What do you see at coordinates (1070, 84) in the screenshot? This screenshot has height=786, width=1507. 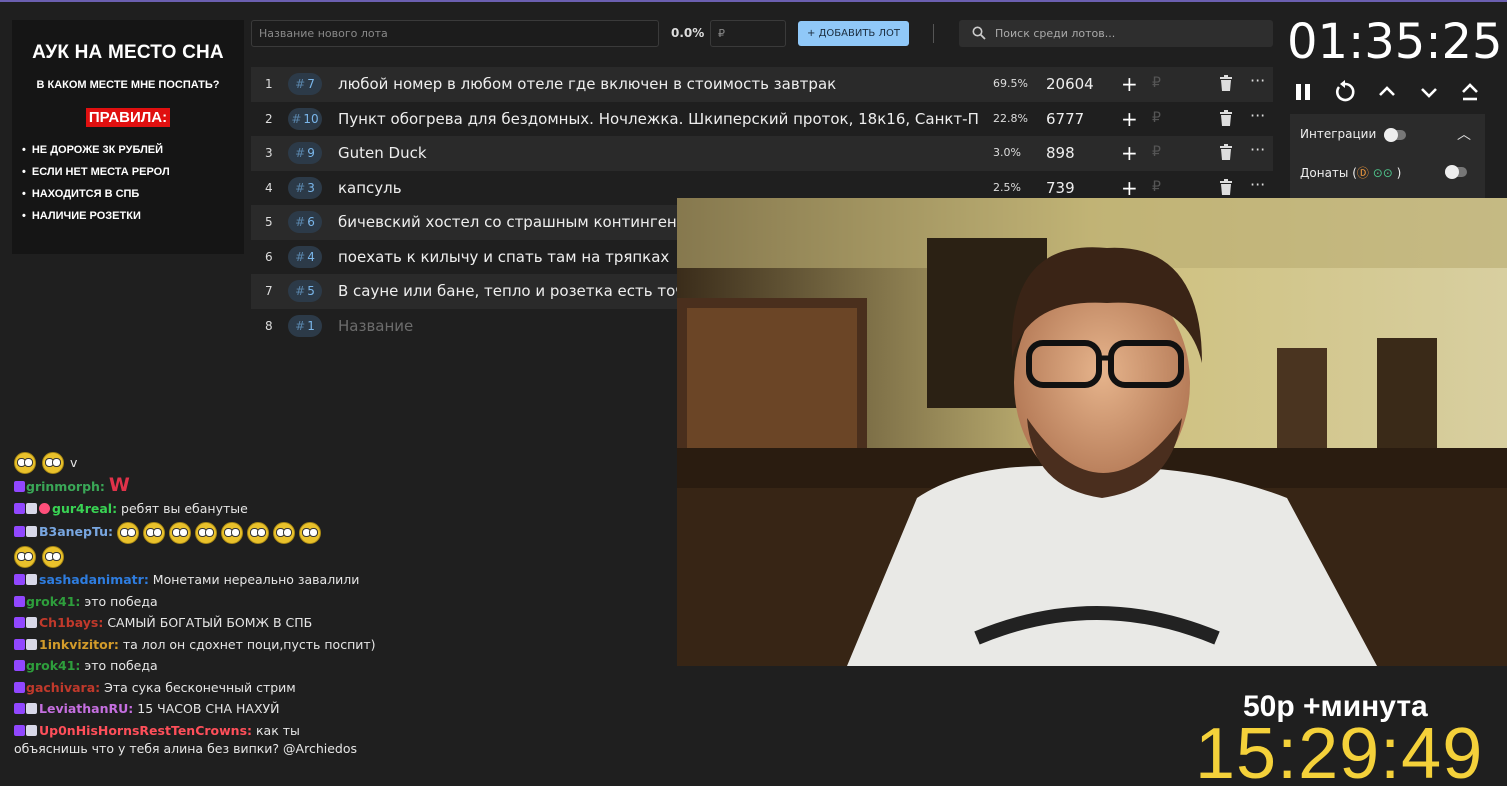 I see `lot-amount: 20604` at bounding box center [1070, 84].